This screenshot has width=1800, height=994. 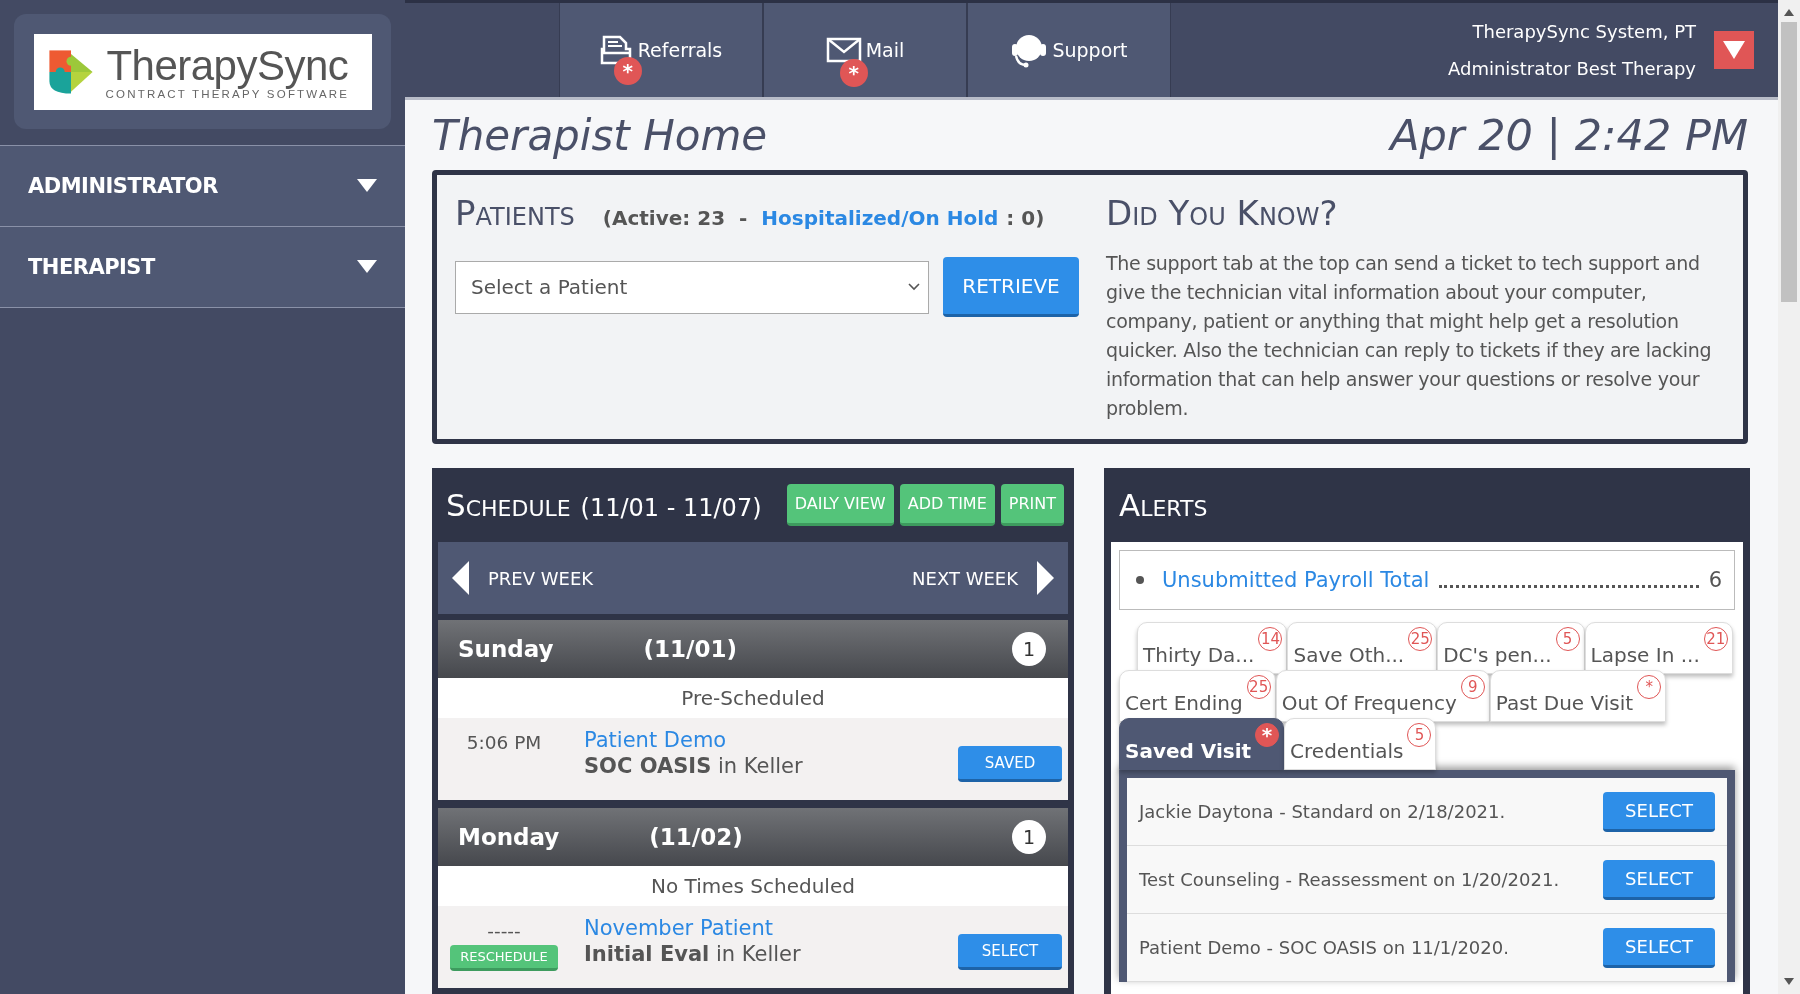 What do you see at coordinates (914, 287) in the screenshot?
I see `chevron-down-icon` at bounding box center [914, 287].